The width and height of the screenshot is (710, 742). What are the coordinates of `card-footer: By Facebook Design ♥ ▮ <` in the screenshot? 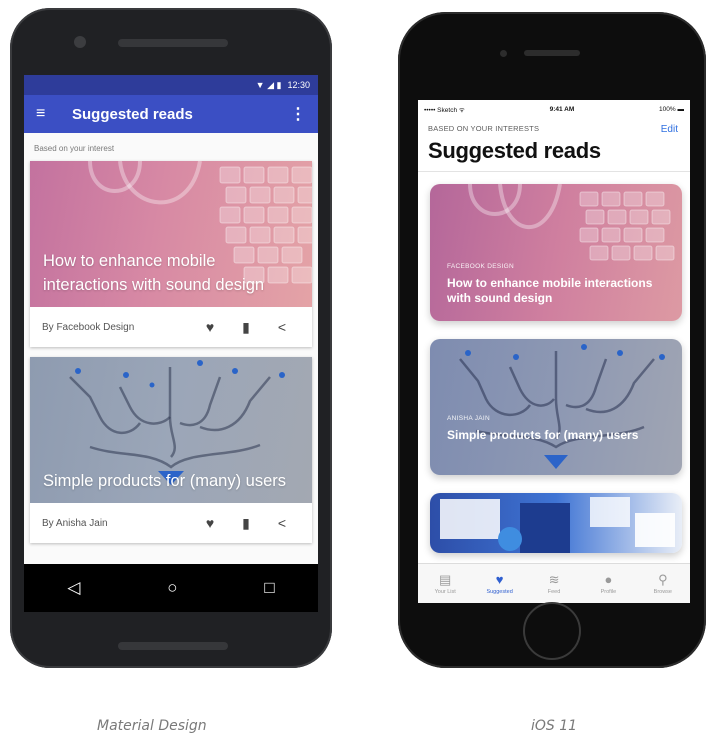 It's located at (171, 327).